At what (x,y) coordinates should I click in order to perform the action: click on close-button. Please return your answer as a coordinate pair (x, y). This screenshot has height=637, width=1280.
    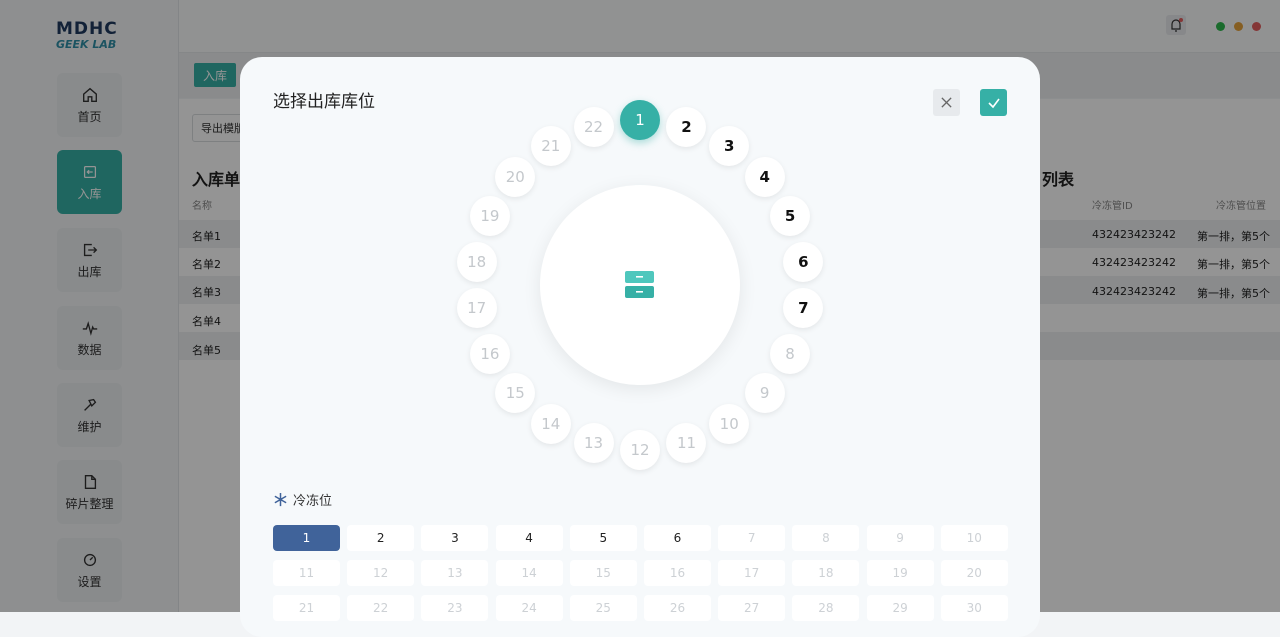
    Looking at the image, I should click on (946, 102).